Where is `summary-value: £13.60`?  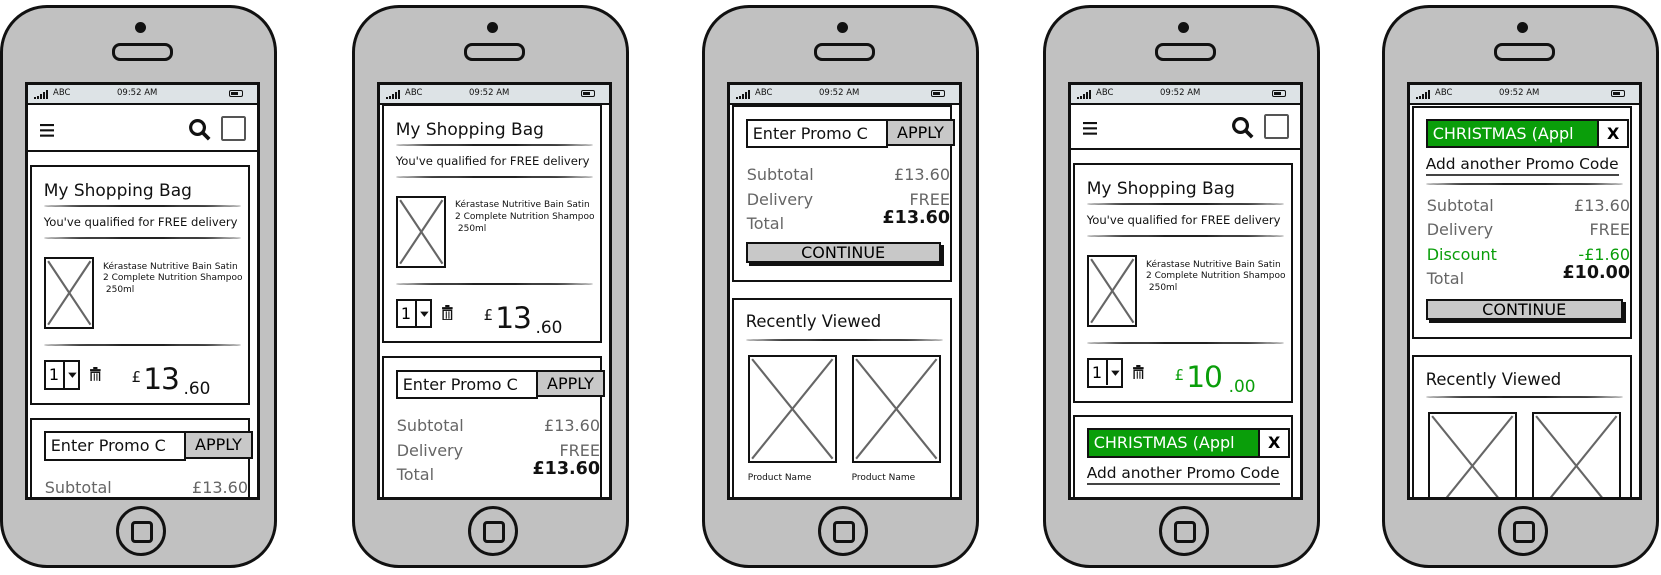
summary-value: £13.60 is located at coordinates (572, 426).